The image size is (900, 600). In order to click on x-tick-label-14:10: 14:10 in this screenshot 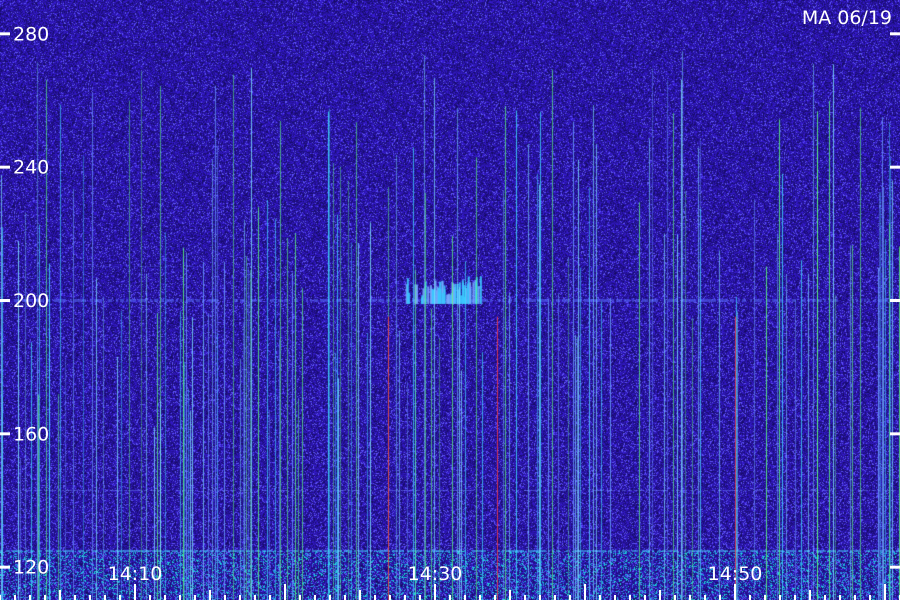, I will do `click(135, 574)`.